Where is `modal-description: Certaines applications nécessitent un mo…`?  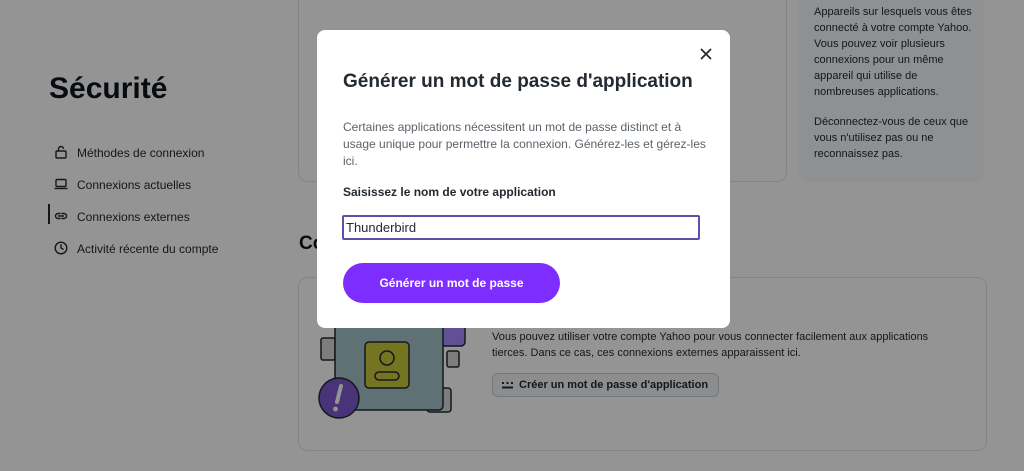 modal-description: Certaines applications nécessitent un mo… is located at coordinates (524, 144).